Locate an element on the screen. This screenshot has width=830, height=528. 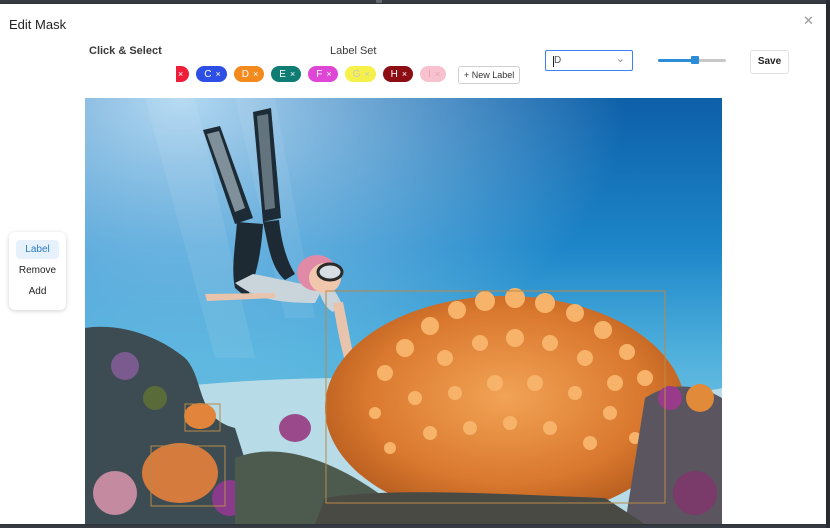
coral-right-dark is located at coordinates (695, 493).